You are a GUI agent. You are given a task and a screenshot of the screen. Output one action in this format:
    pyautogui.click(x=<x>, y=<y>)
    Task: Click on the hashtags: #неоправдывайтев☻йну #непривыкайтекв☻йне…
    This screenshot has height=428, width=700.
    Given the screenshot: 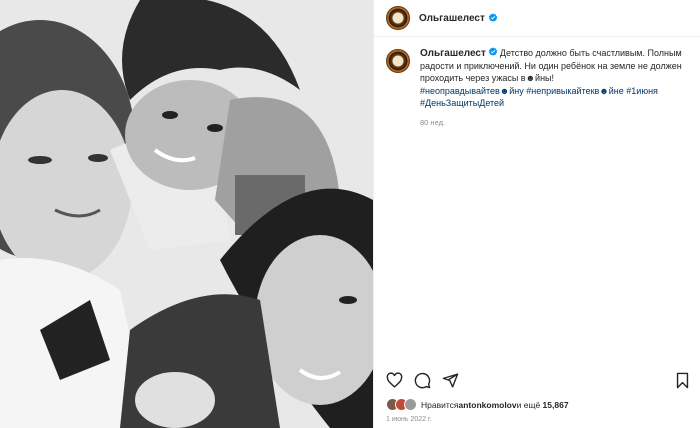 What is the action you would take?
    pyautogui.click(x=555, y=97)
    